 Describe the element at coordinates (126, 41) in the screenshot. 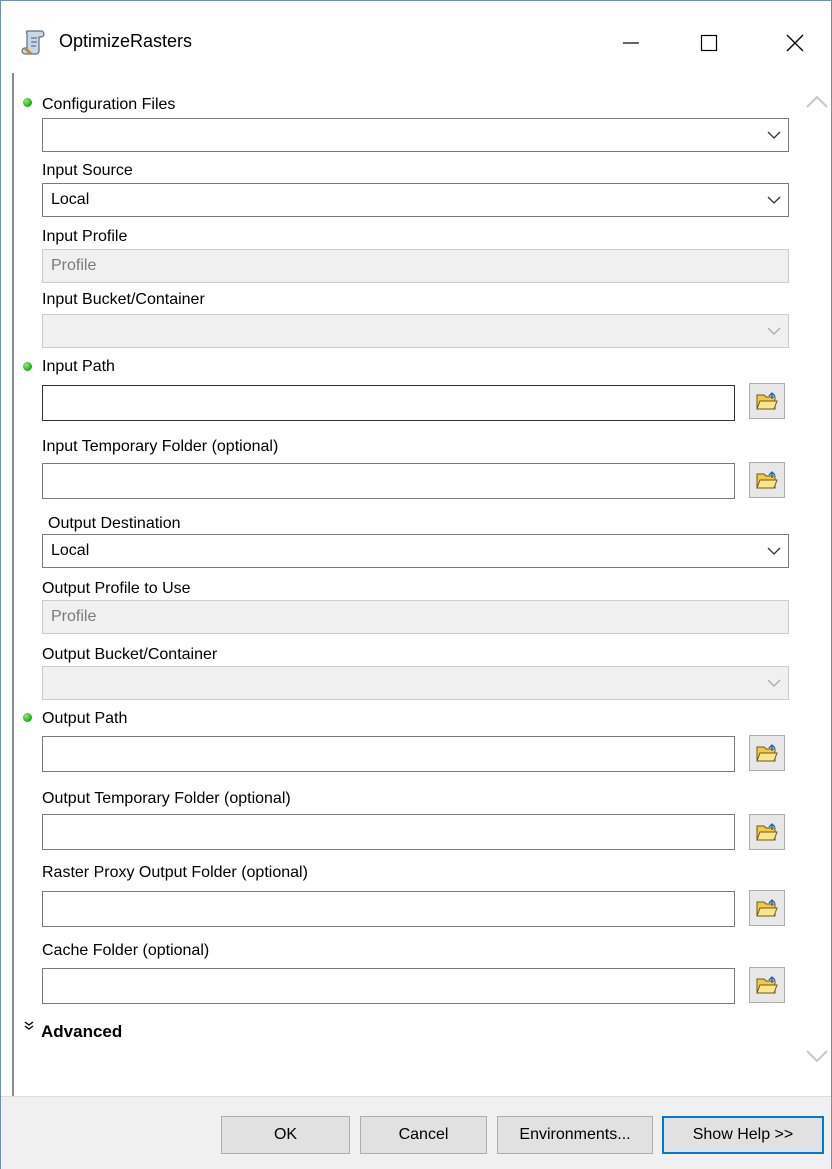

I see `window-title: OptimizeRasters` at that location.